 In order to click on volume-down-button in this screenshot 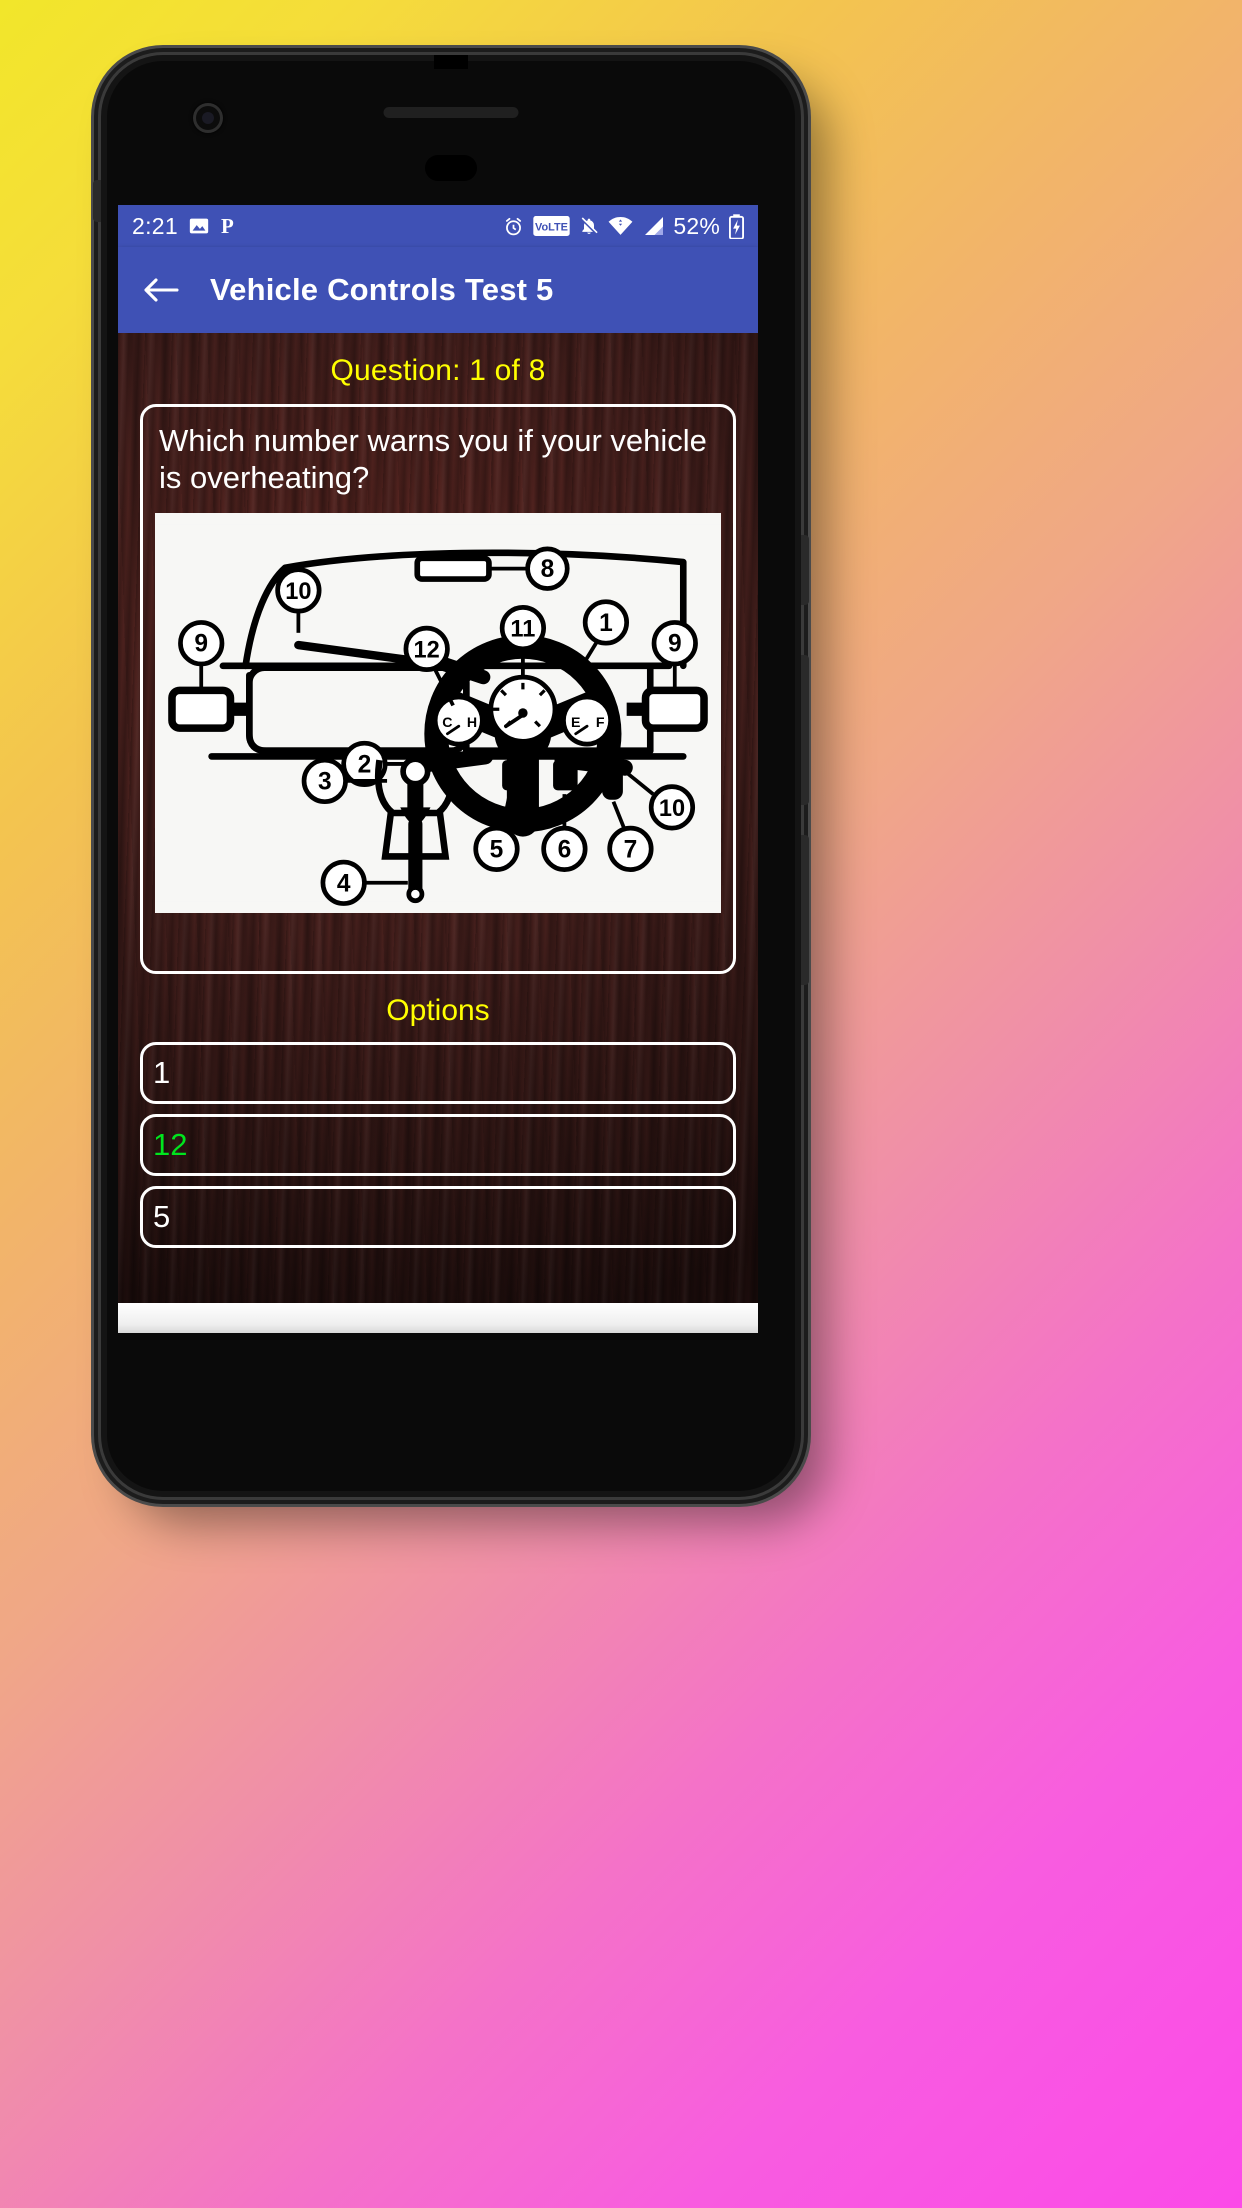, I will do `click(805, 910)`.